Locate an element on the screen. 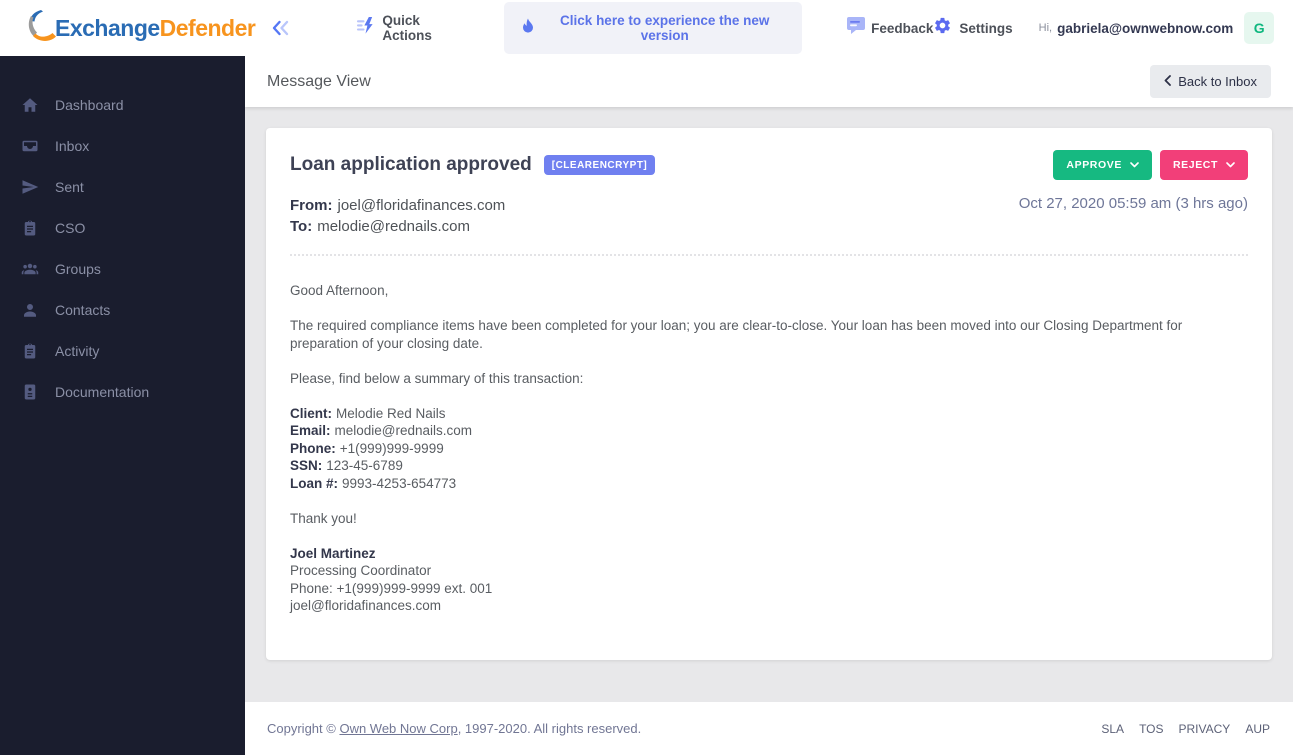  send-icon is located at coordinates (30, 187).